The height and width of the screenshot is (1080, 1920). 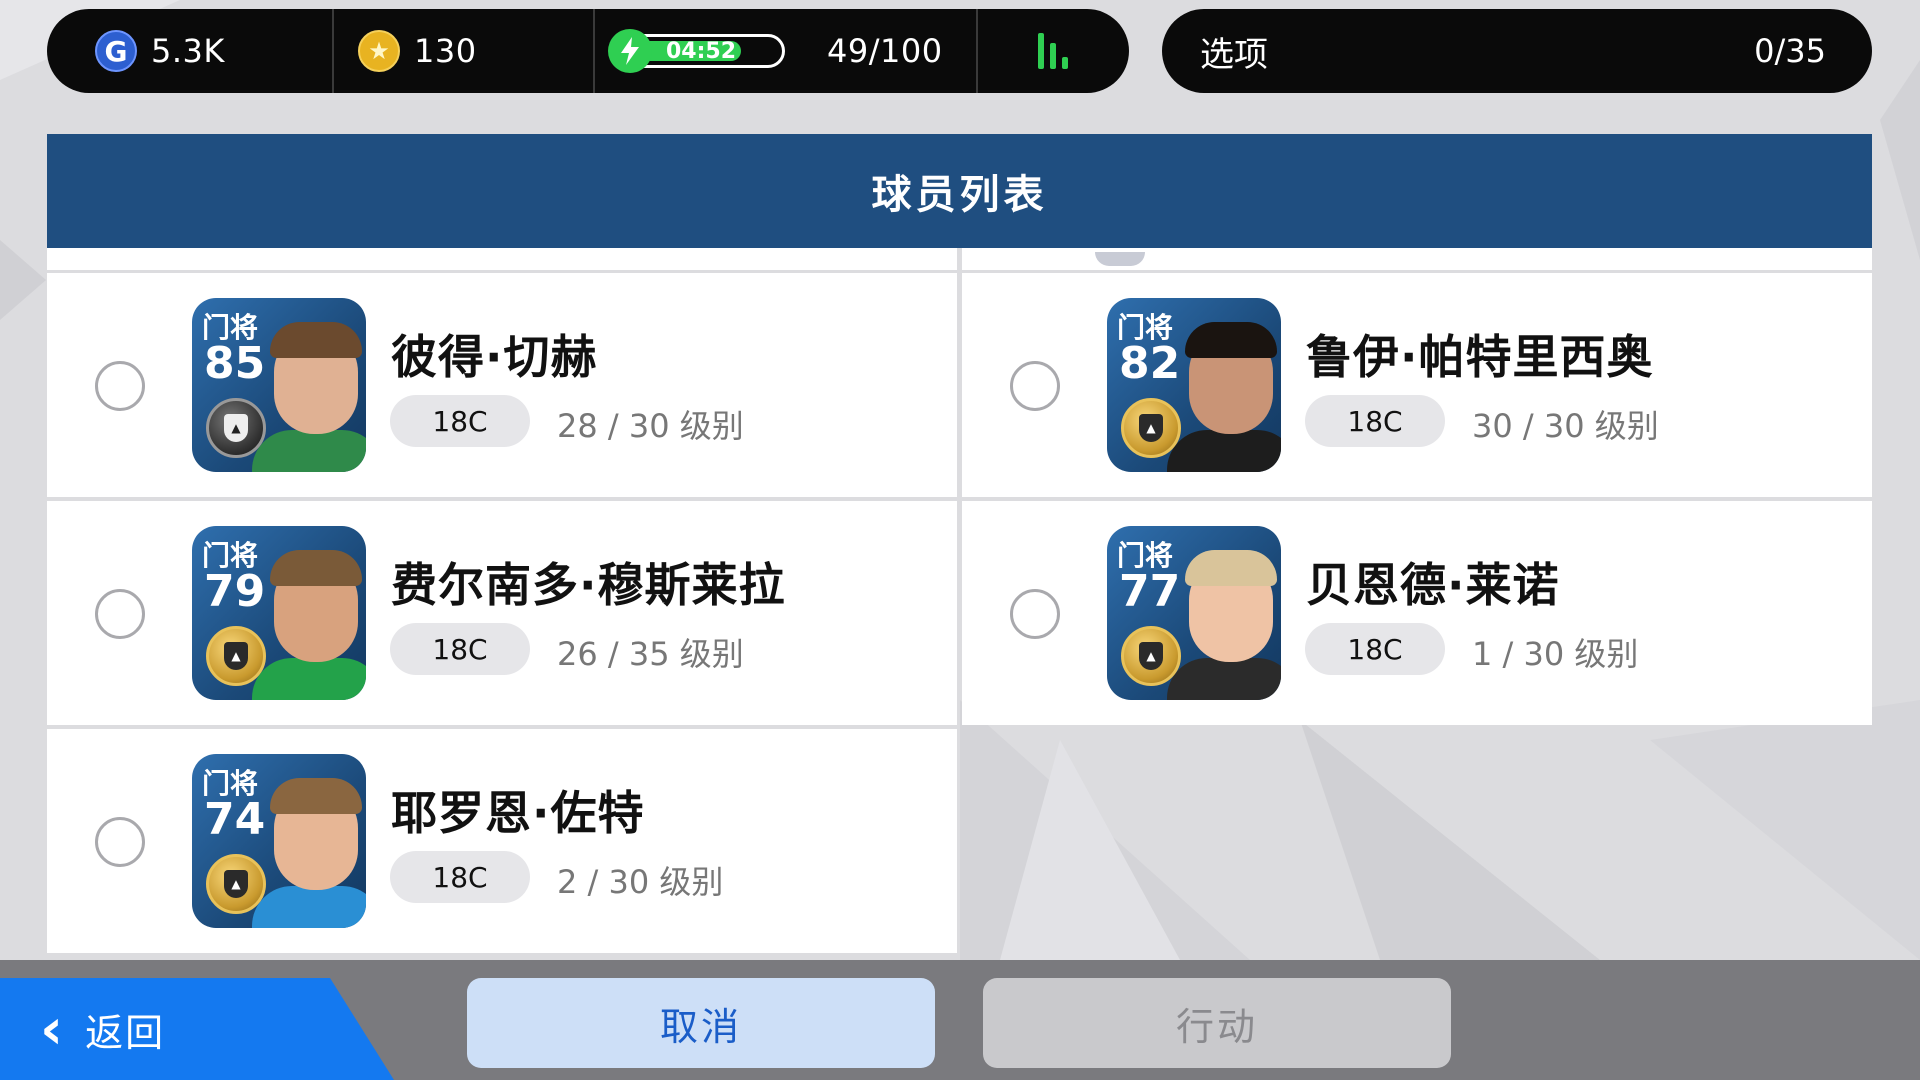 I want to click on player-avatar: 门将 77 ▲, so click(x=1194, y=613).